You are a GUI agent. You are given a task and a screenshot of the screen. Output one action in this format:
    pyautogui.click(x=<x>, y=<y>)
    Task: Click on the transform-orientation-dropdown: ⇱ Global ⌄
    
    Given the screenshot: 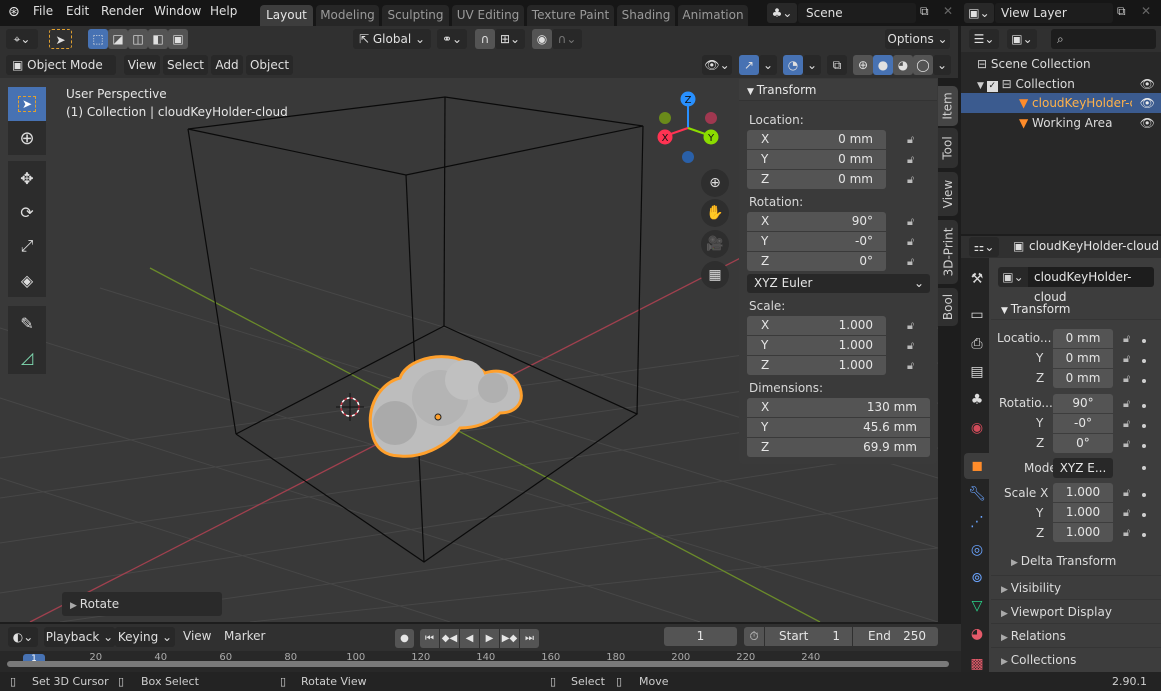 What is the action you would take?
    pyautogui.click(x=392, y=39)
    